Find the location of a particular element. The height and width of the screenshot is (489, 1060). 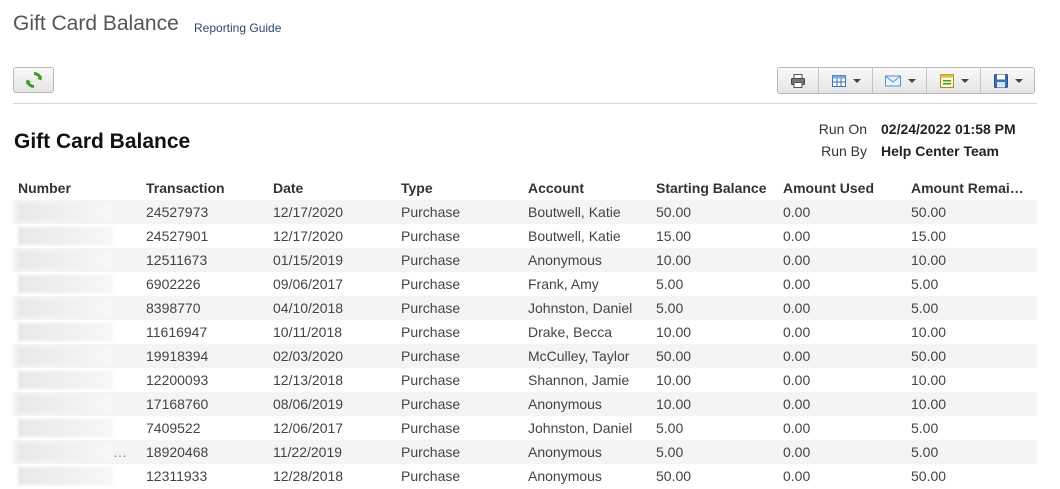

column-header-transaction: Transaction is located at coordinates (204, 188).